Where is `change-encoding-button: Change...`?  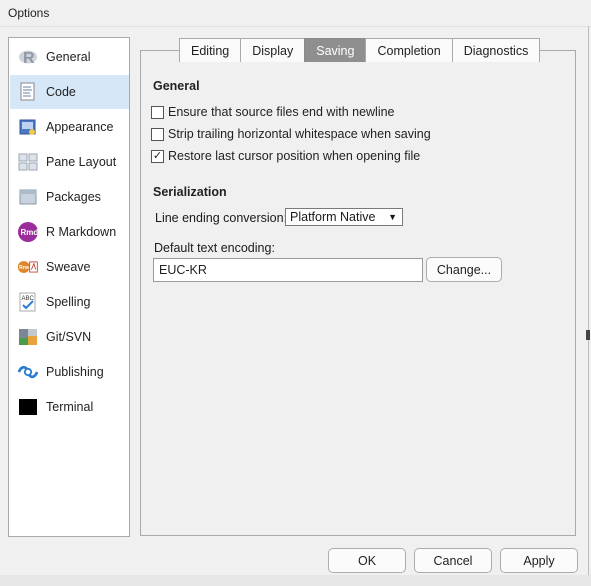 change-encoding-button: Change... is located at coordinates (464, 269).